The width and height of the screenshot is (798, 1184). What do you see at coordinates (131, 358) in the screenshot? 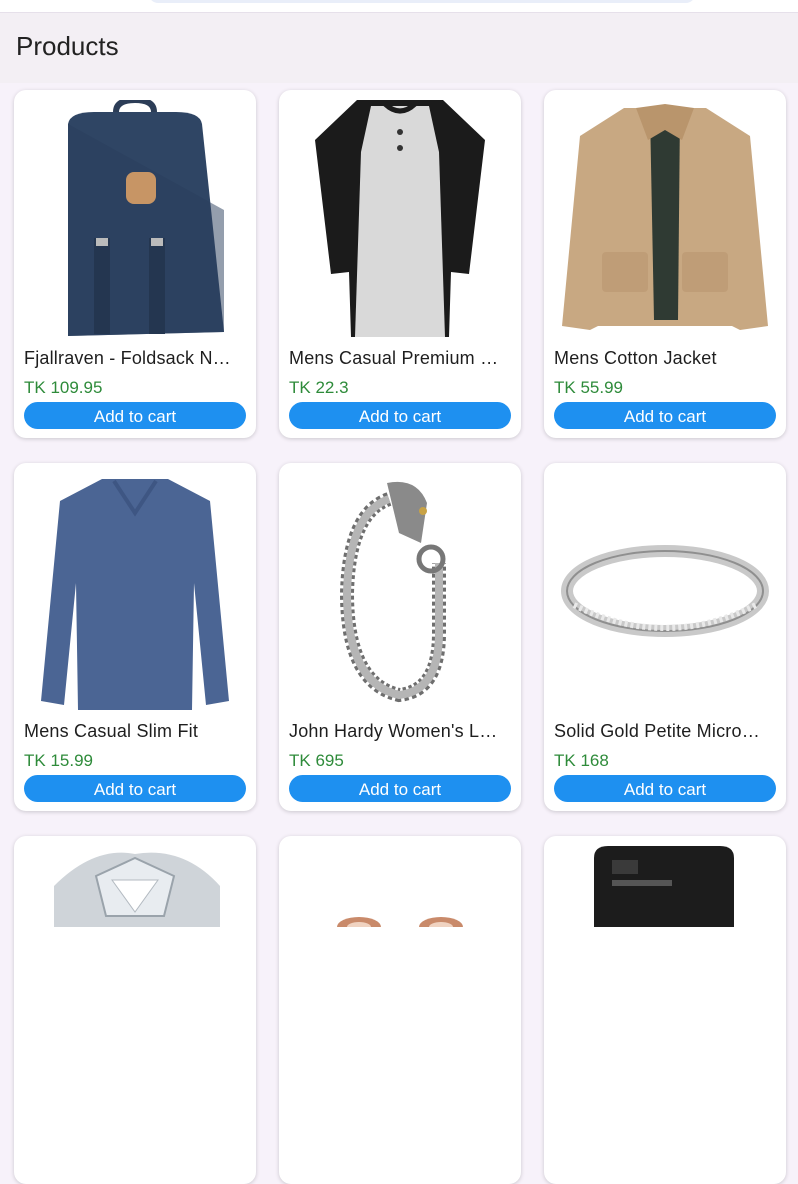
I see `product-title: Fjallraven - Foldsack No. 1 Backpack` at bounding box center [131, 358].